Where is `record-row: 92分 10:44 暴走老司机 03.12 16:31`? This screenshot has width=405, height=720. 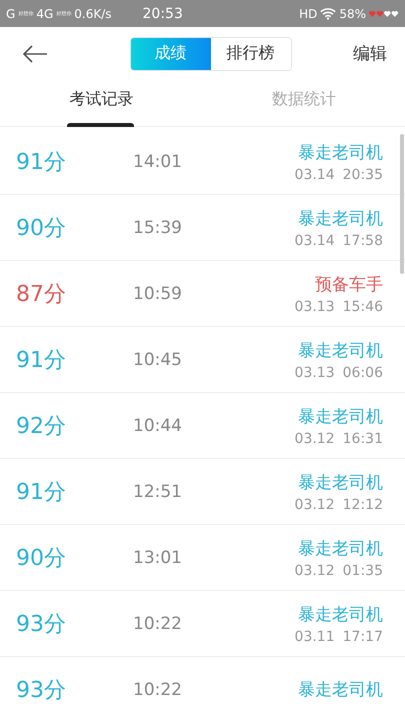
record-row: 92分 10:44 暴走老司机 03.12 16:31 is located at coordinates (202, 426).